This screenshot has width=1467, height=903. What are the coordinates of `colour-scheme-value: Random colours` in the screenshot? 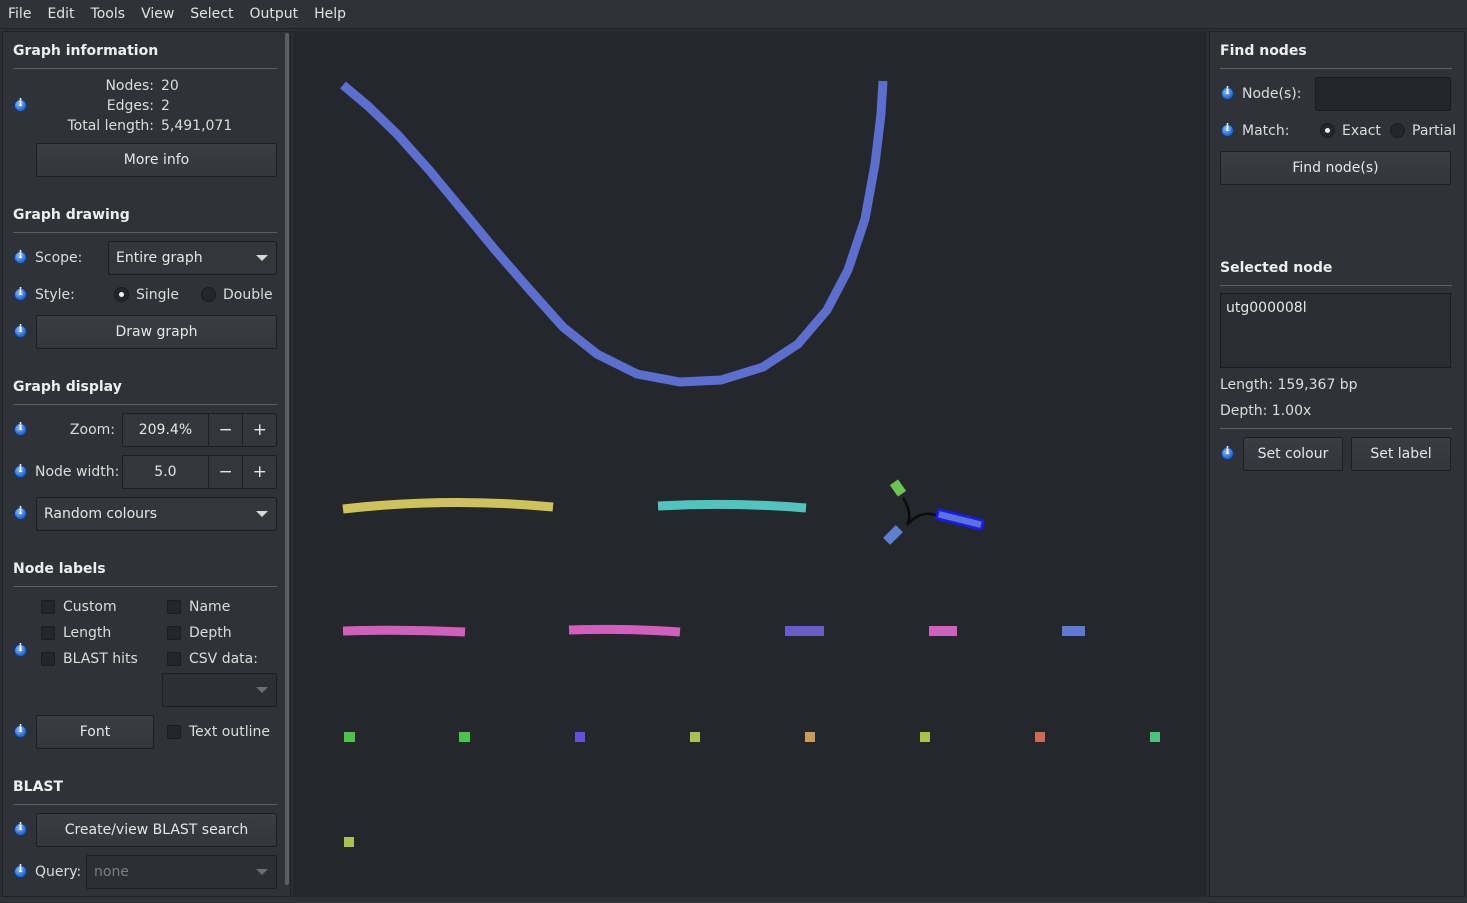 It's located at (101, 514).